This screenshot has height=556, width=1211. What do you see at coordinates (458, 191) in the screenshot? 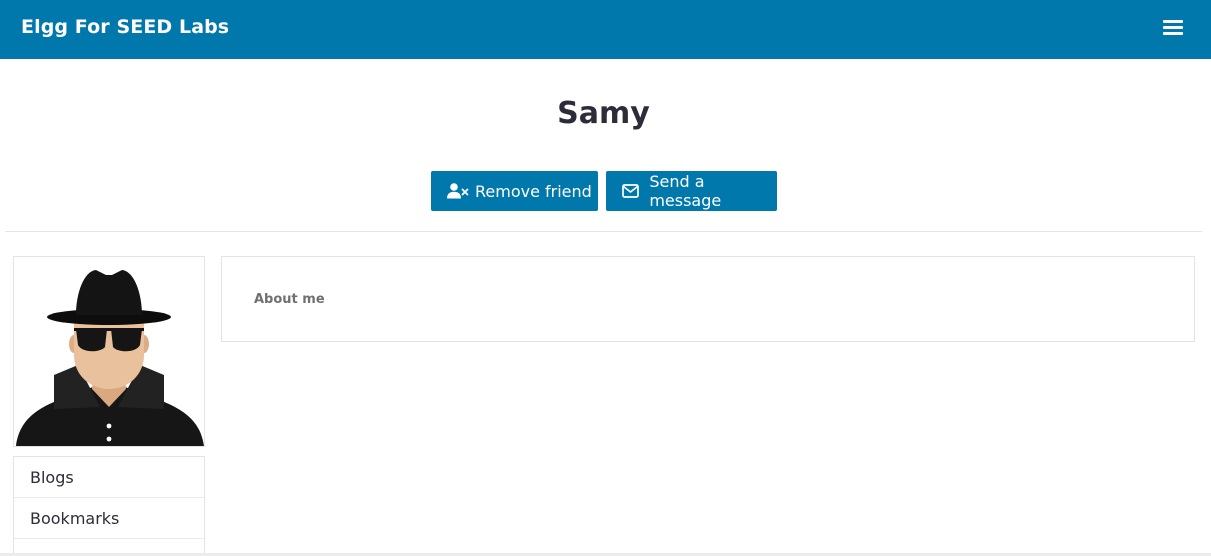
I see `user-remove-icon` at bounding box center [458, 191].